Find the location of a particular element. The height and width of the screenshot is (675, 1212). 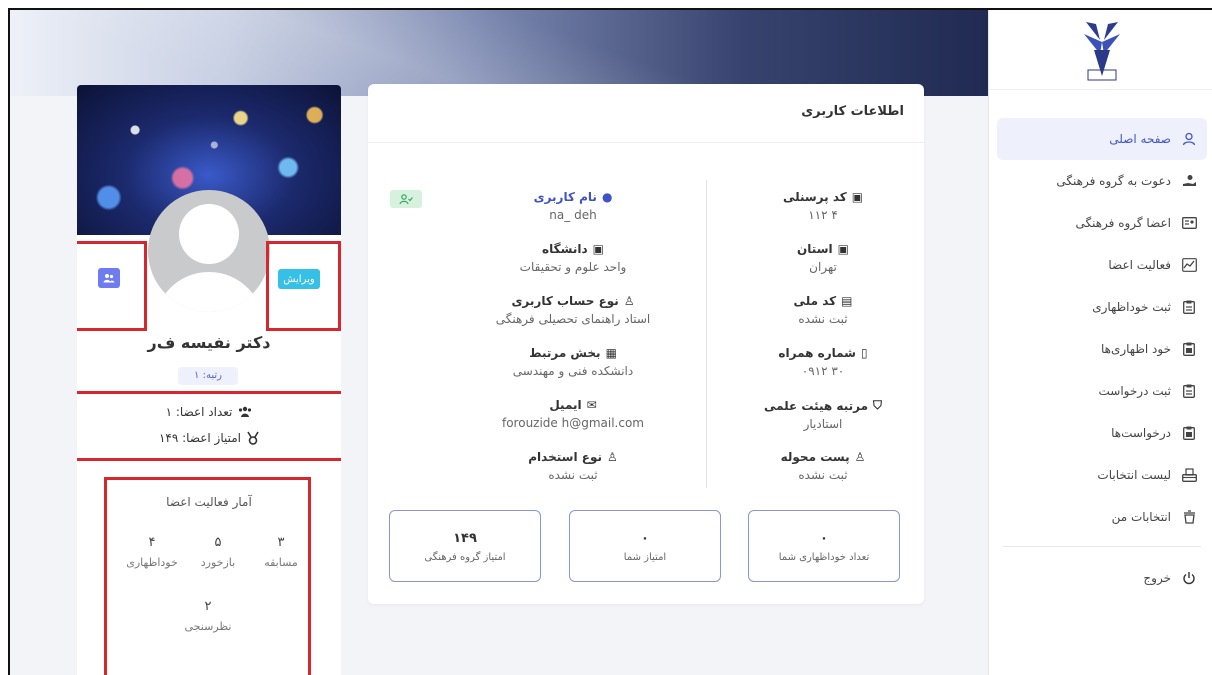

stat-box-self-declarations: ۰ تعداد خوداظهاری شما is located at coordinates (824, 546).